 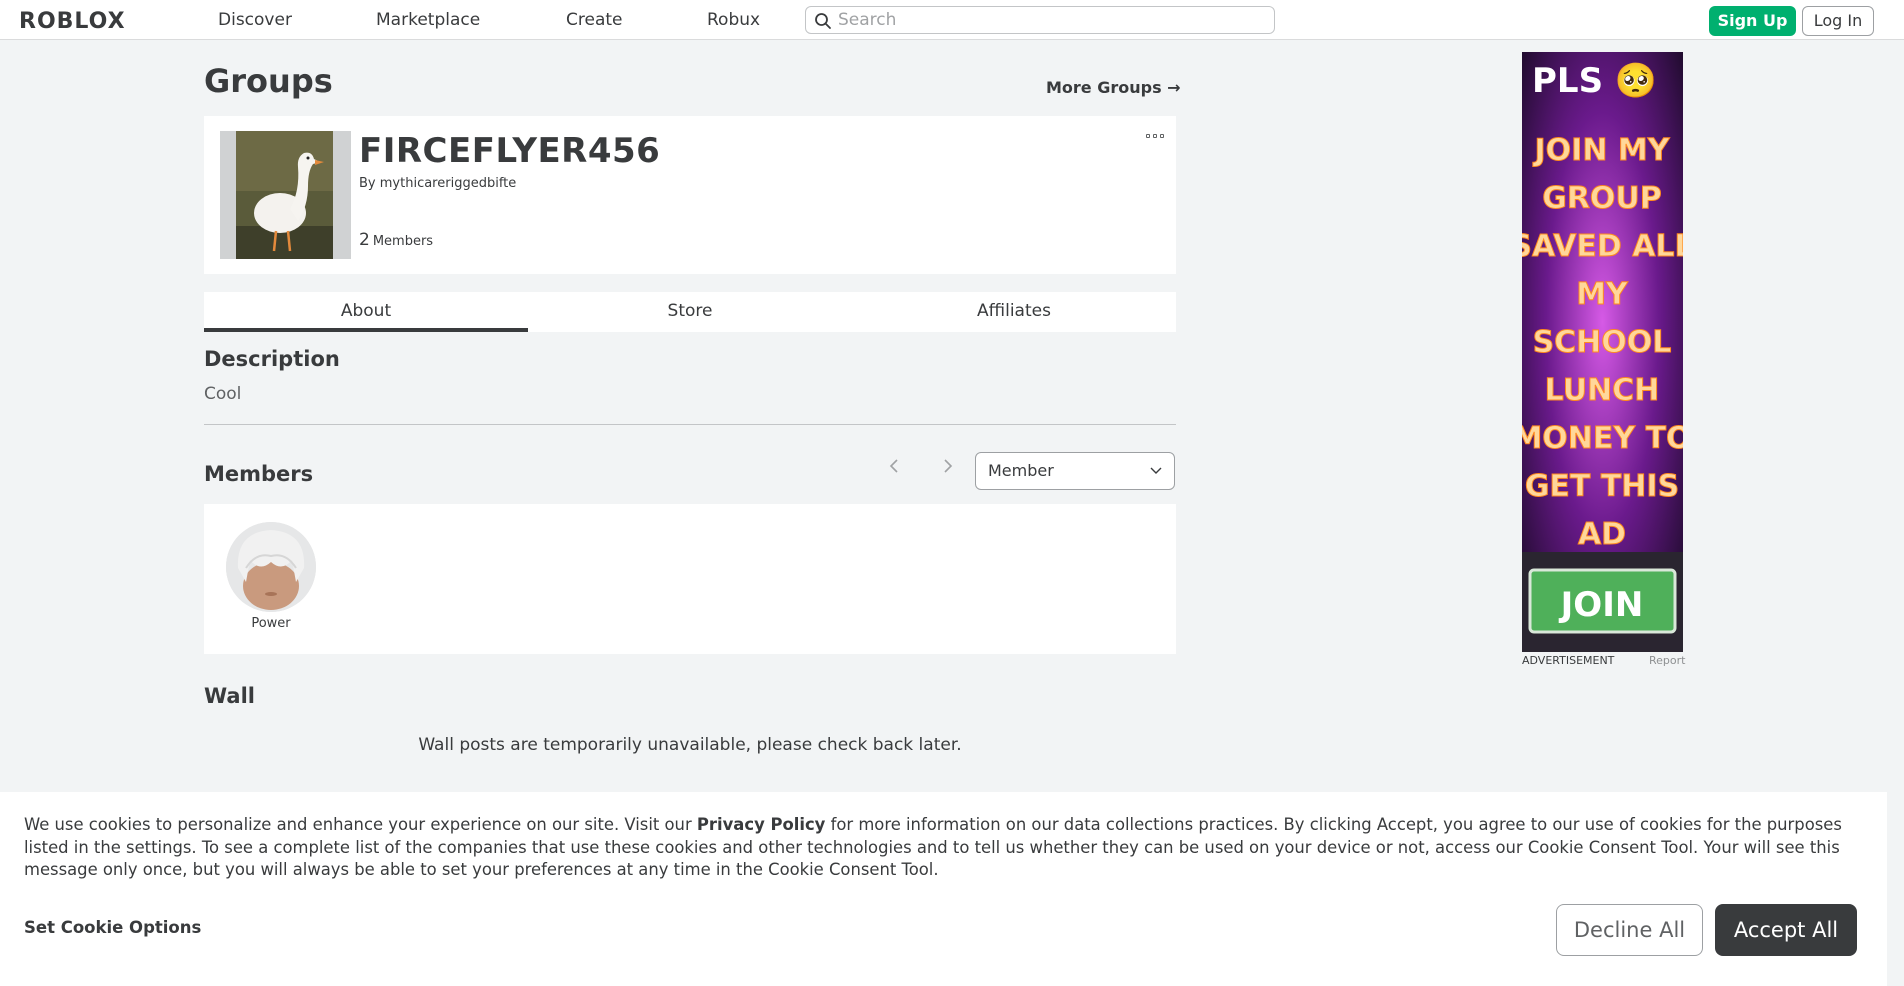 I want to click on previous-page-icon, so click(x=894, y=468).